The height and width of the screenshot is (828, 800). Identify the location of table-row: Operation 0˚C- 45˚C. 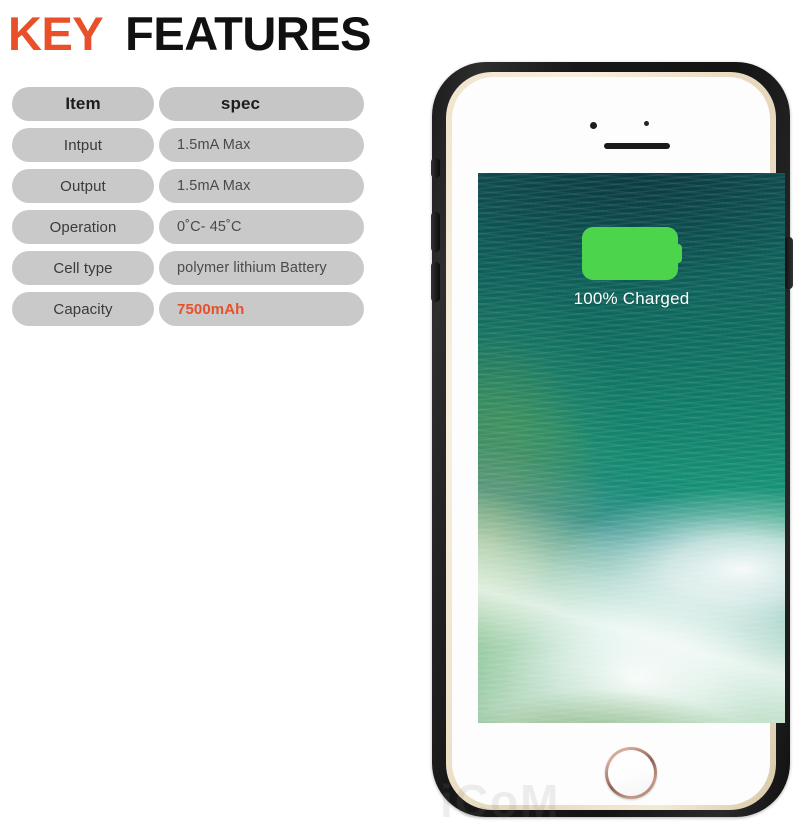
(188, 227).